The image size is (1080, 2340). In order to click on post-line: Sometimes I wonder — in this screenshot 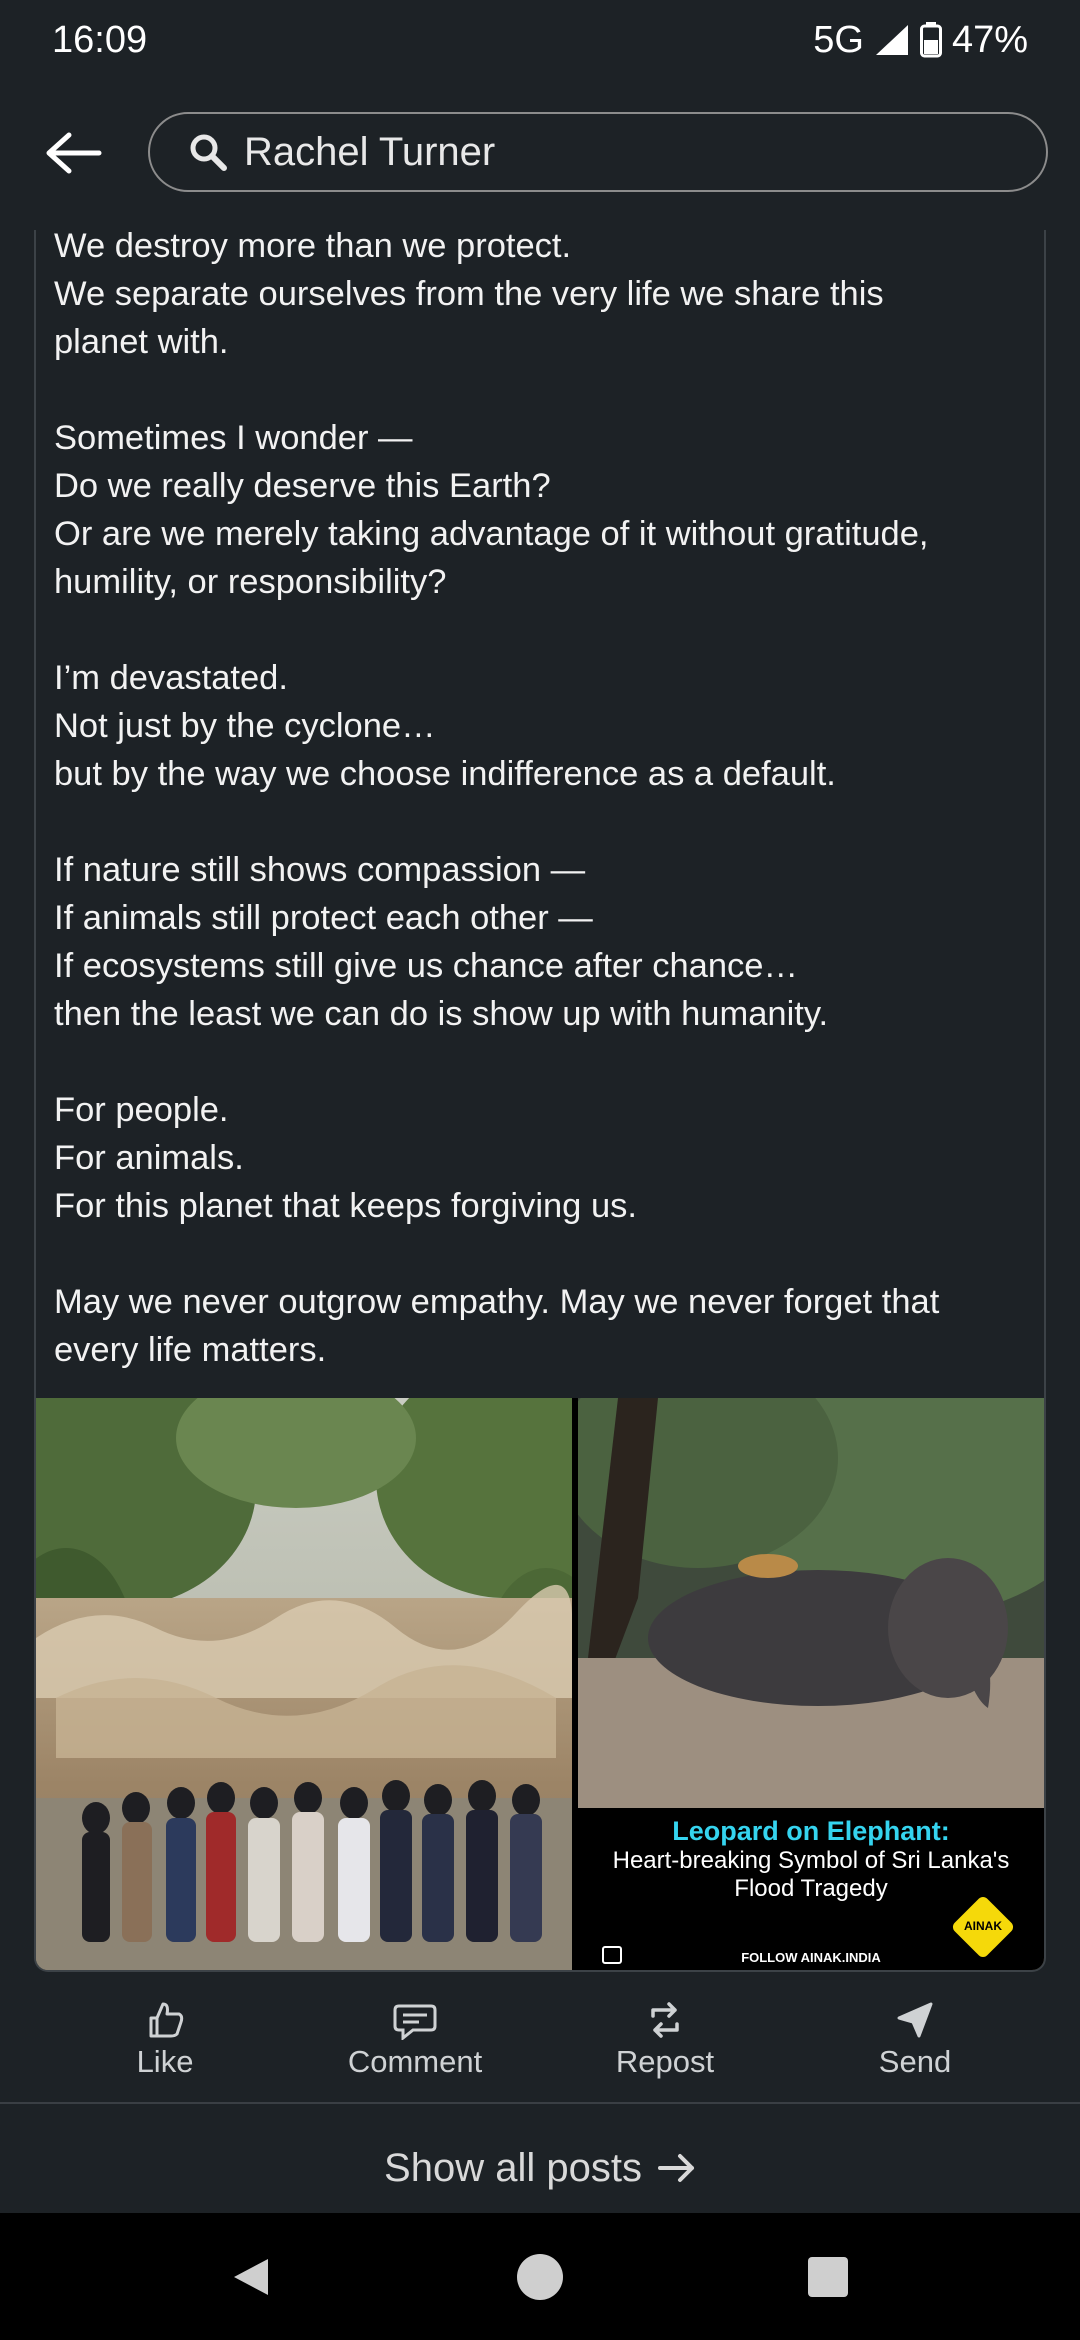, I will do `click(233, 438)`.